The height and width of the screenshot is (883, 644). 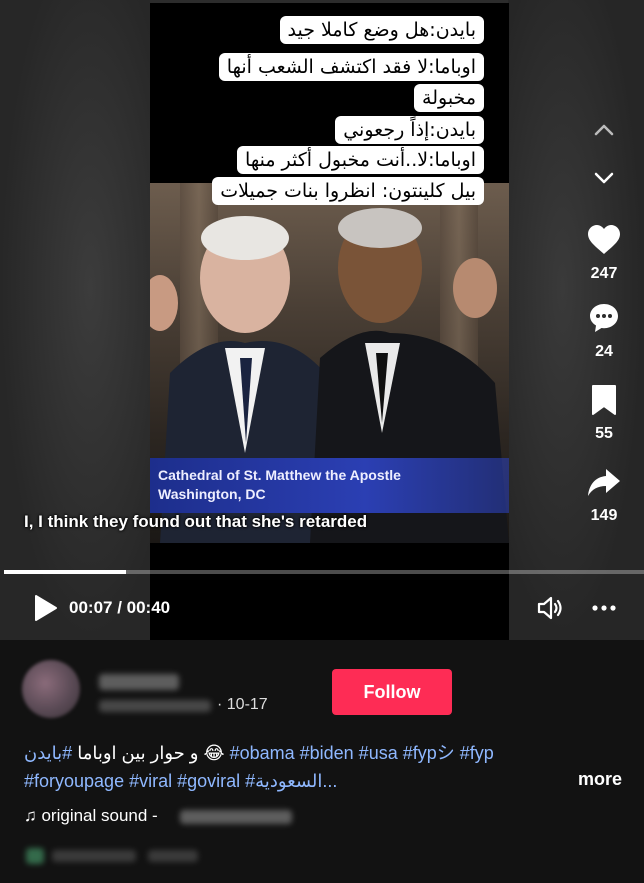 What do you see at coordinates (279, 475) in the screenshot?
I see `news-banner-location: Cathedral of St. Matthew the Apostle` at bounding box center [279, 475].